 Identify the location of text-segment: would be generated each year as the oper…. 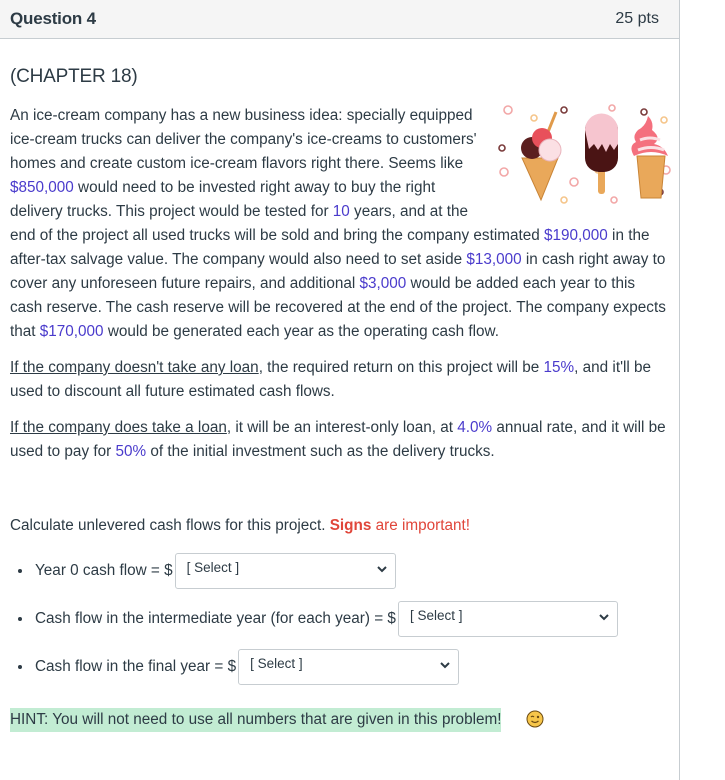
(301, 331).